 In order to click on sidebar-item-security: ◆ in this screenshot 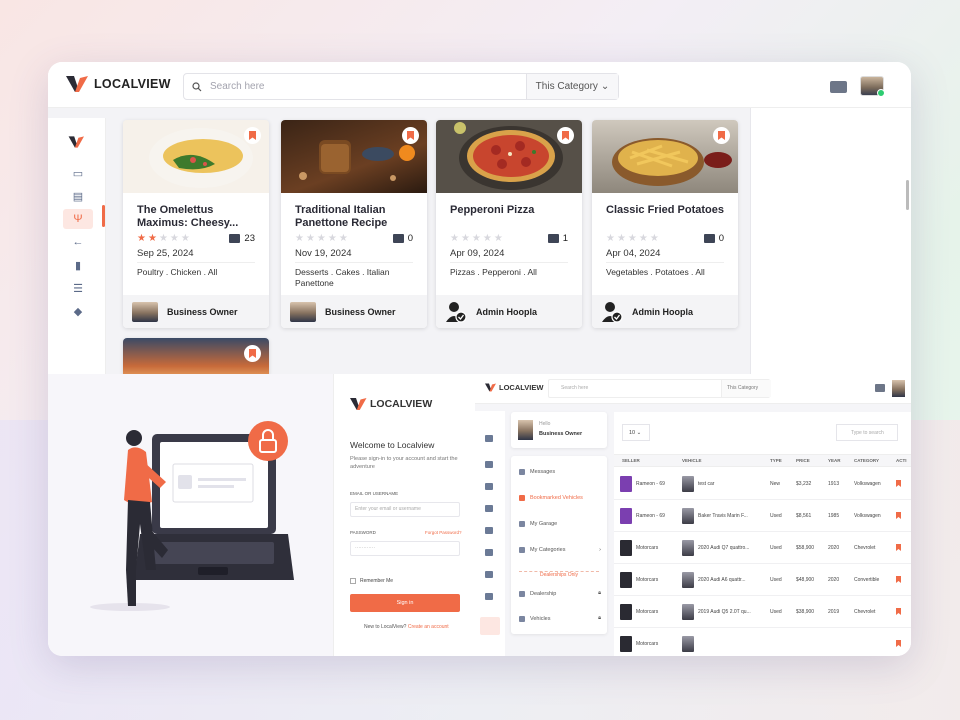, I will do `click(78, 311)`.